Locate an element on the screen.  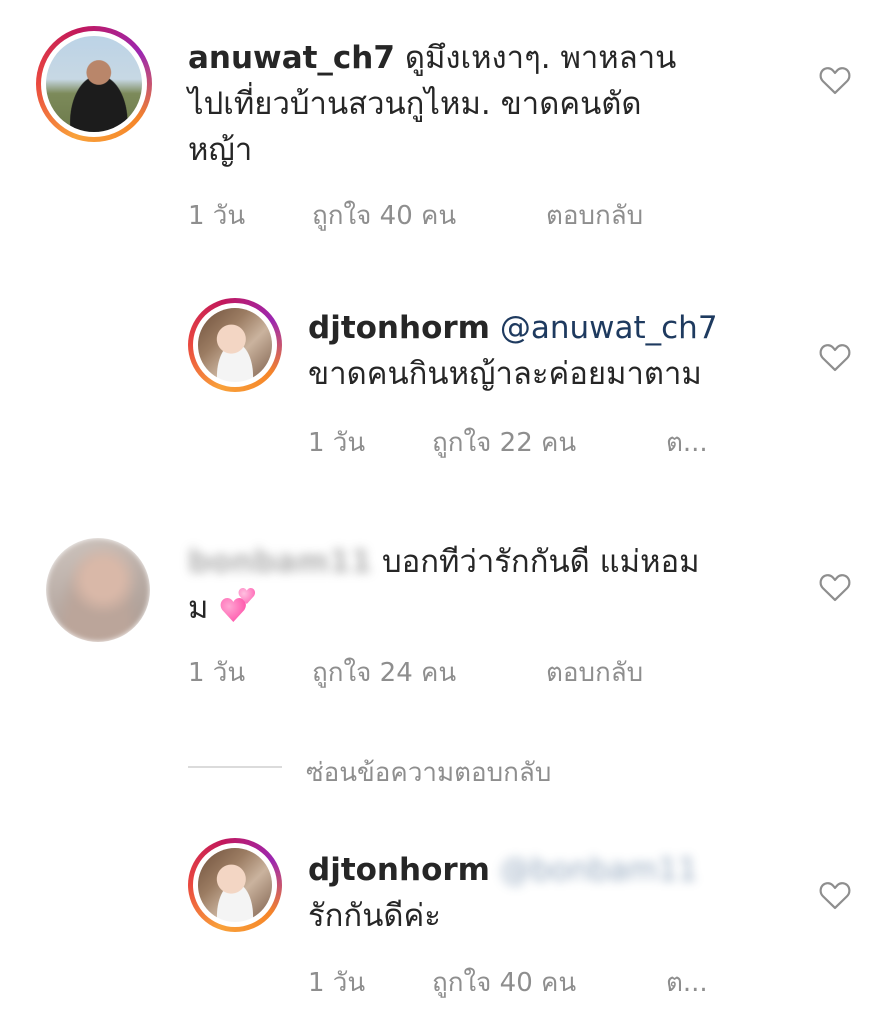
comment-likes: ถูกใจ 24 คน is located at coordinates (384, 672).